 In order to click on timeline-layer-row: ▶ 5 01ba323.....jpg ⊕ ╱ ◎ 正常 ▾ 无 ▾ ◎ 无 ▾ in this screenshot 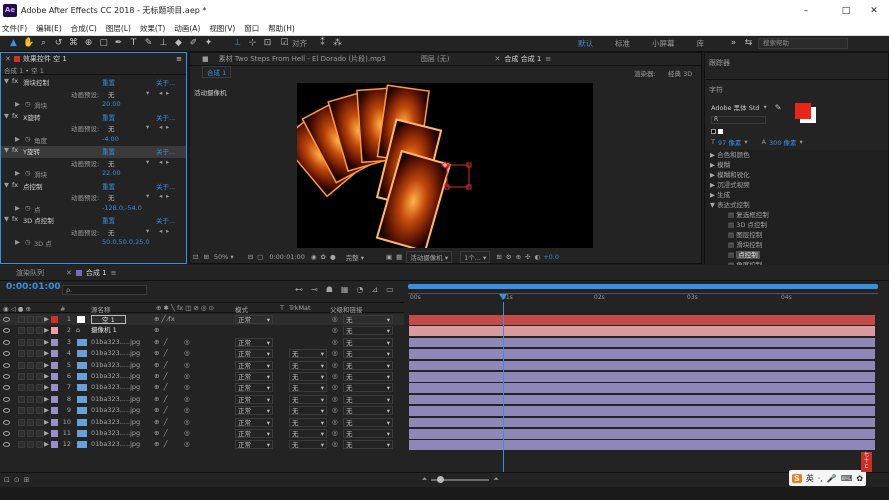, I will do `click(202, 365)`.